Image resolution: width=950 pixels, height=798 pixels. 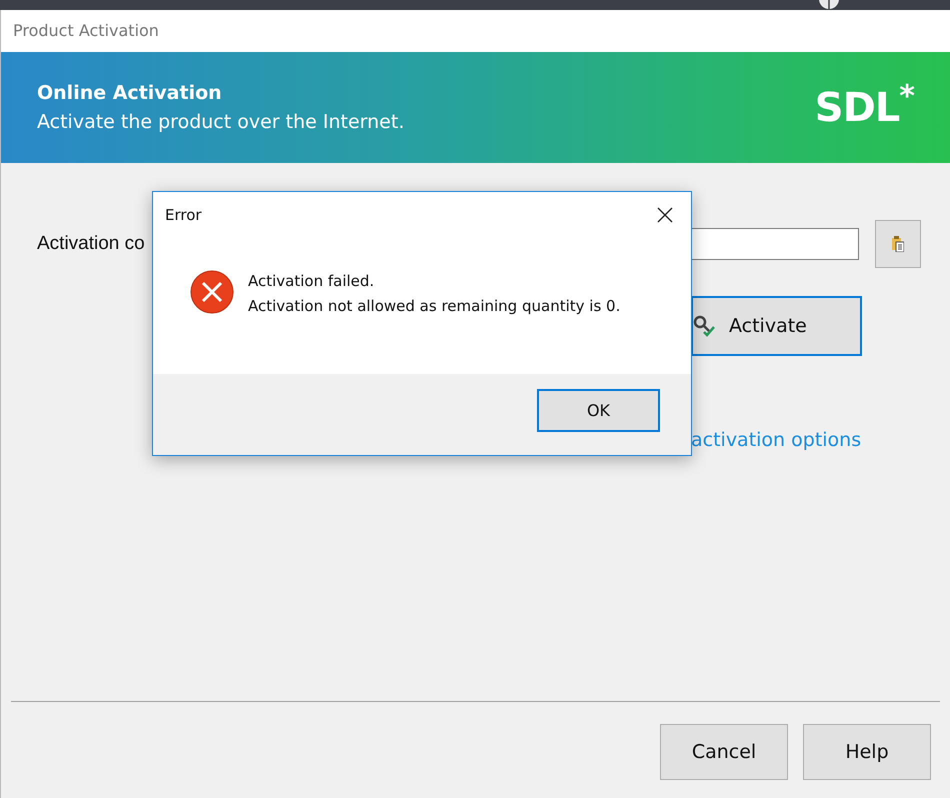 I want to click on banner-subtitle: Activate the product over the Internet., so click(x=220, y=122).